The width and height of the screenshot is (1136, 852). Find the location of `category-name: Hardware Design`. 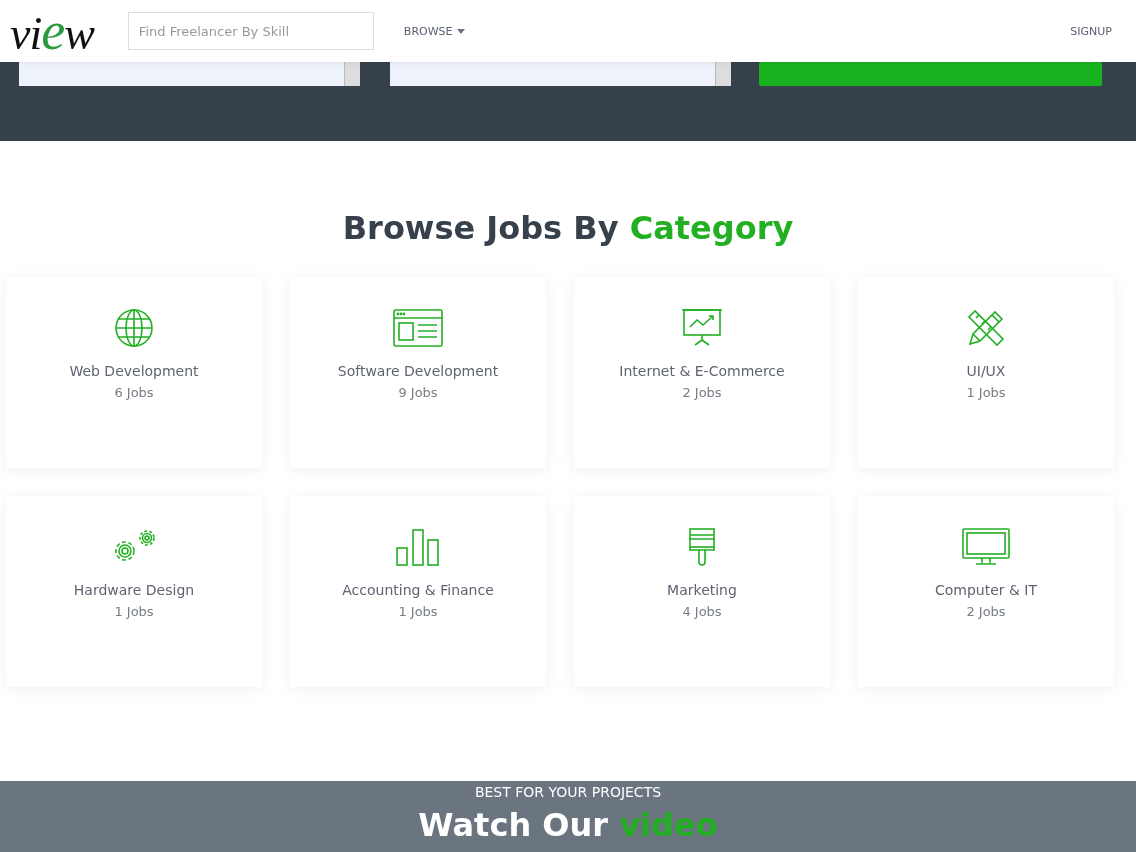

category-name: Hardware Design is located at coordinates (134, 590).